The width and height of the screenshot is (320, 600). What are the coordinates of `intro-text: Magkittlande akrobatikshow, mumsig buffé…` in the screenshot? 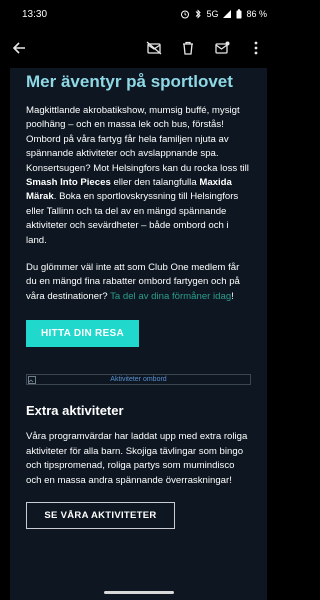 It's located at (137, 139).